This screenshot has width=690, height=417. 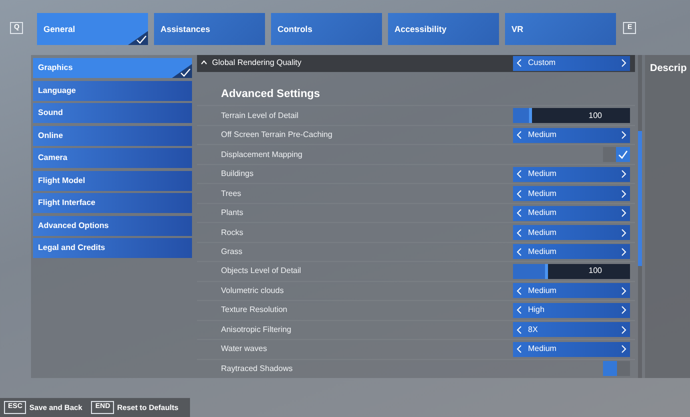 What do you see at coordinates (260, 116) in the screenshot?
I see `setting-label: Terrain Level of Detail` at bounding box center [260, 116].